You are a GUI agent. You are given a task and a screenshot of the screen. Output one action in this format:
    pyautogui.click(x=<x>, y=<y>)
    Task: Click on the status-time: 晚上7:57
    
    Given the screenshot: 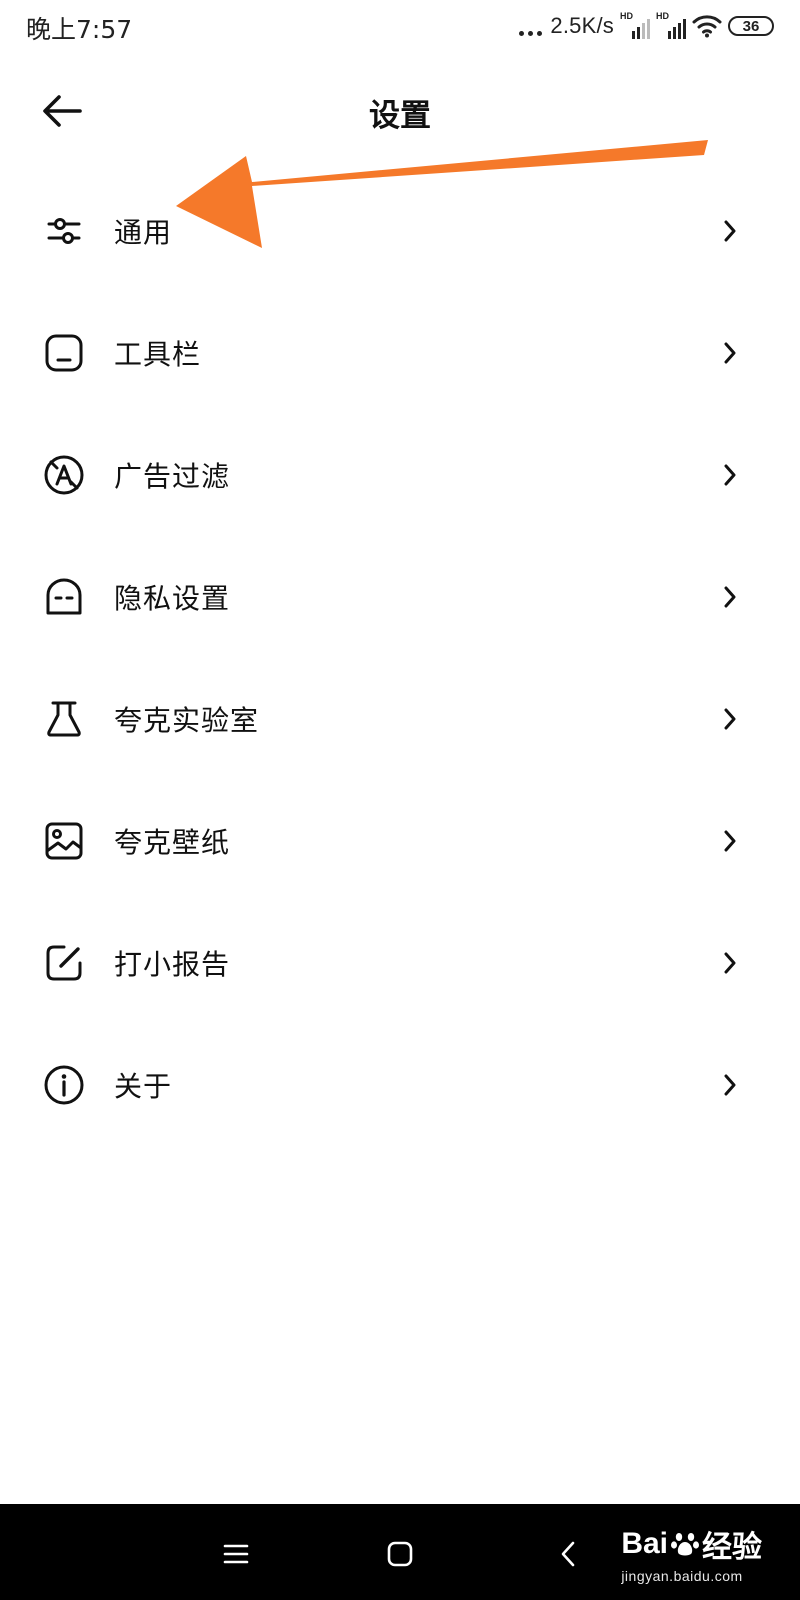 What is the action you would take?
    pyautogui.click(x=79, y=29)
    